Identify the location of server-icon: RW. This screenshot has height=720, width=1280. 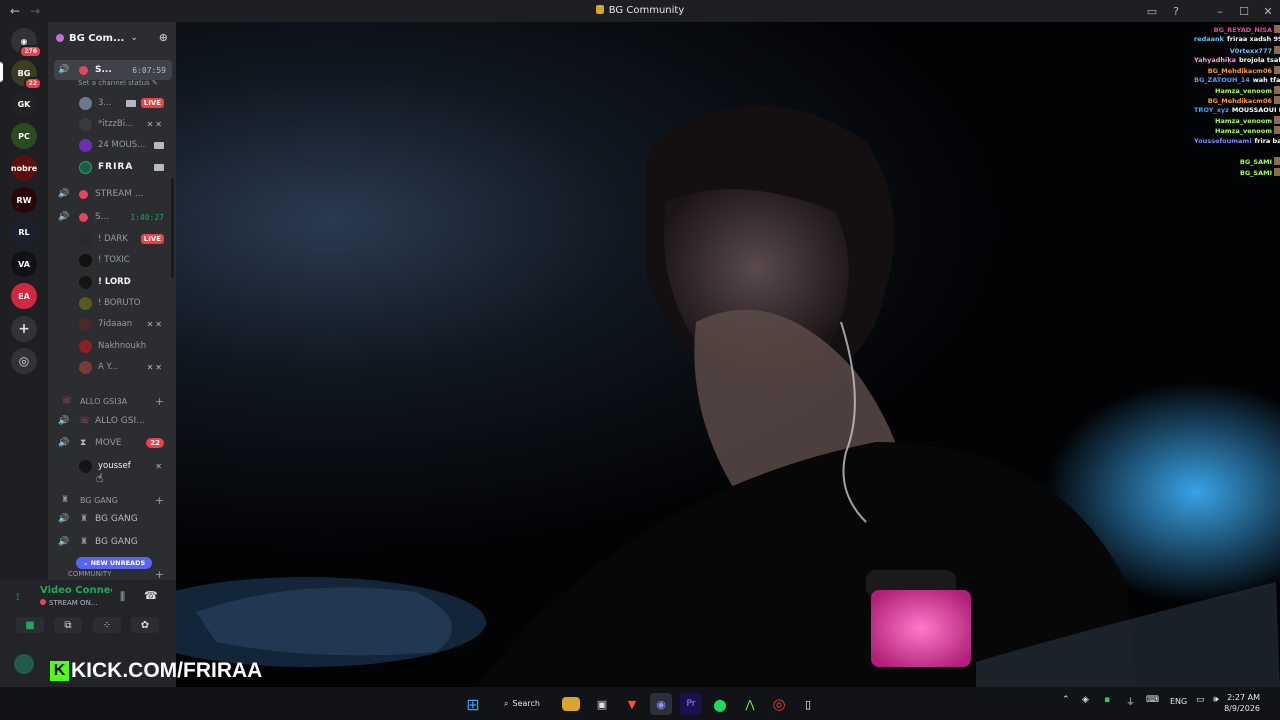
(24, 200).